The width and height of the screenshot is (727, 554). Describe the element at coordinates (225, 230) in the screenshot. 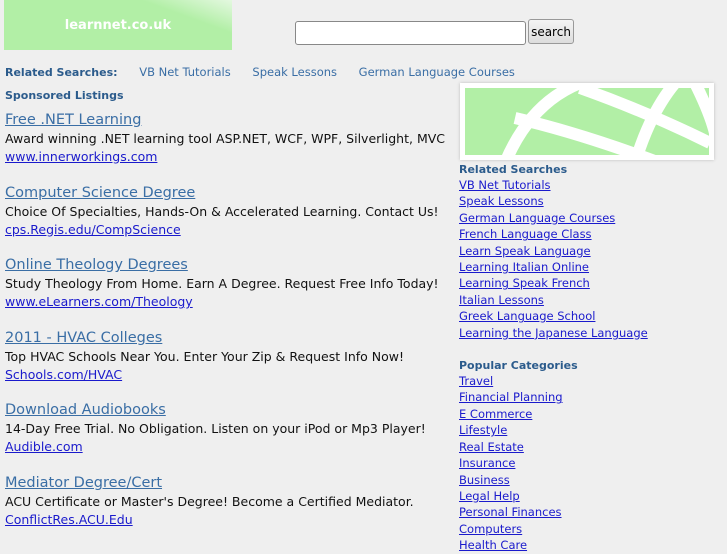

I see `ad-url-link: cps.Regis.edu/CompScience` at that location.